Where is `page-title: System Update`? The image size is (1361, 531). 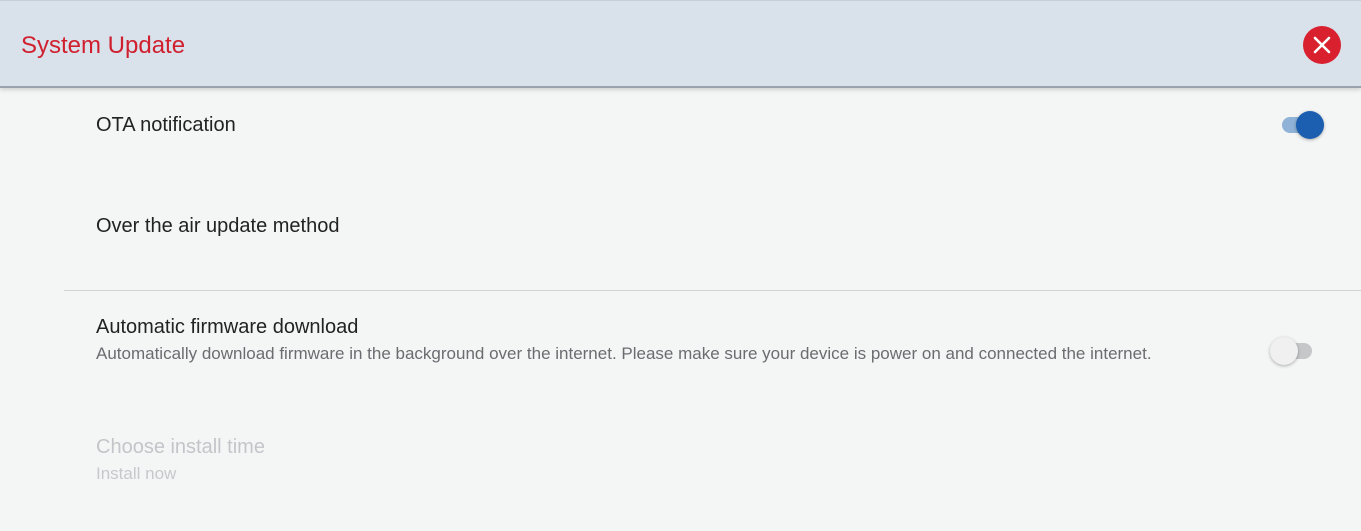
page-title: System Update is located at coordinates (103, 45).